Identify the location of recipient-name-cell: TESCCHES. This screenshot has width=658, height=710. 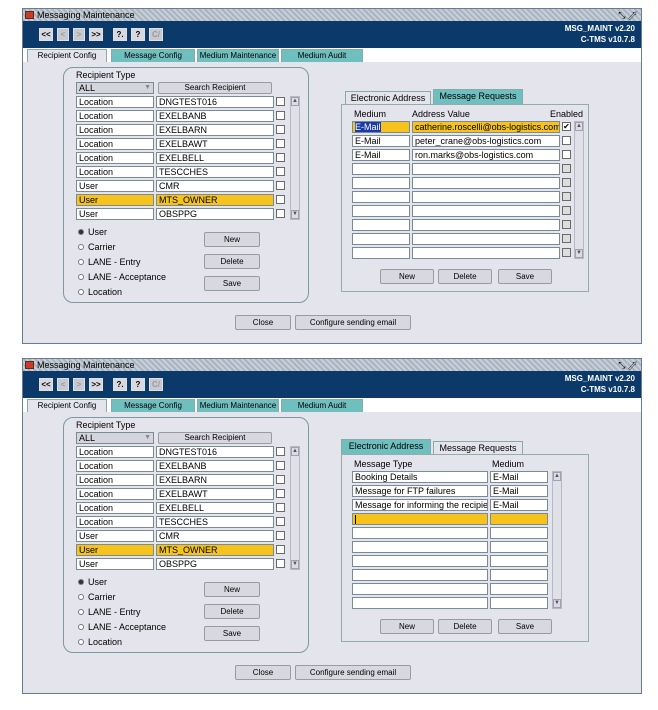
(215, 522).